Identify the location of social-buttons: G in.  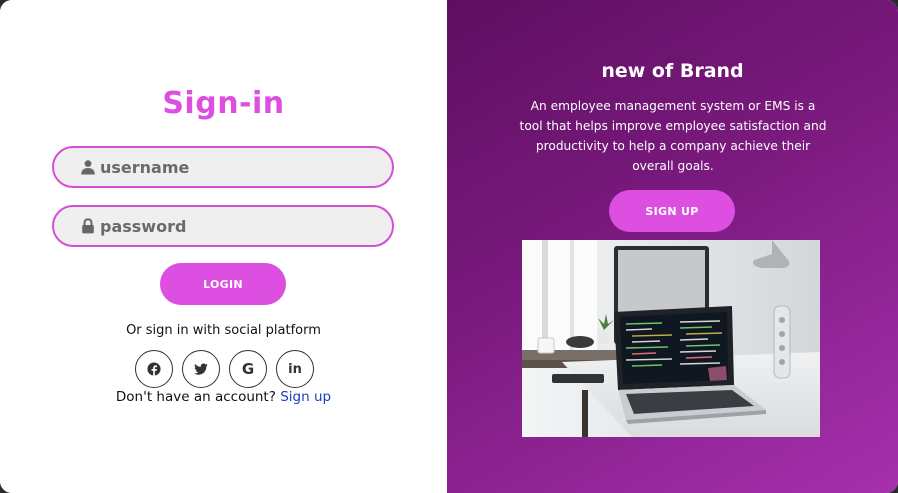
(224, 369).